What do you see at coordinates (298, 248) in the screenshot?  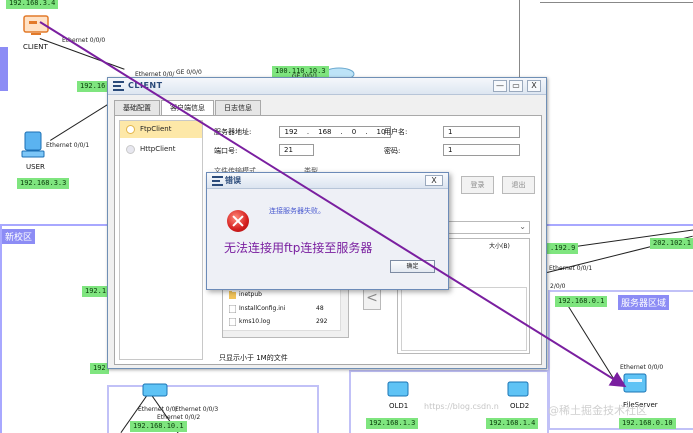 I see `annotation-text: 无法连接用ftp连接至服务器` at bounding box center [298, 248].